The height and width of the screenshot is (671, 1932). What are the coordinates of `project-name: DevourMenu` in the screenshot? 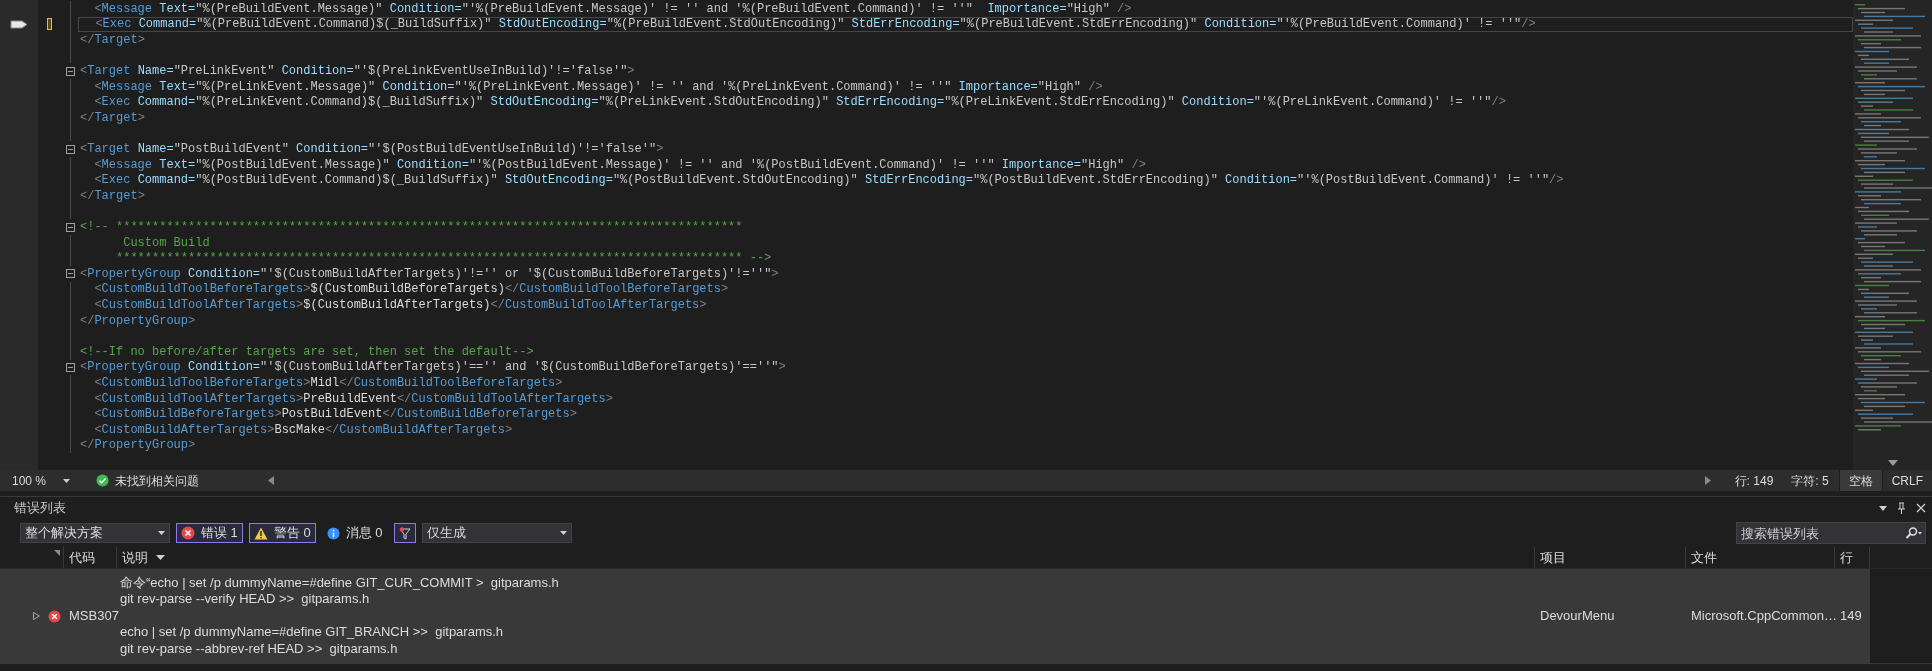 It's located at (1577, 616).